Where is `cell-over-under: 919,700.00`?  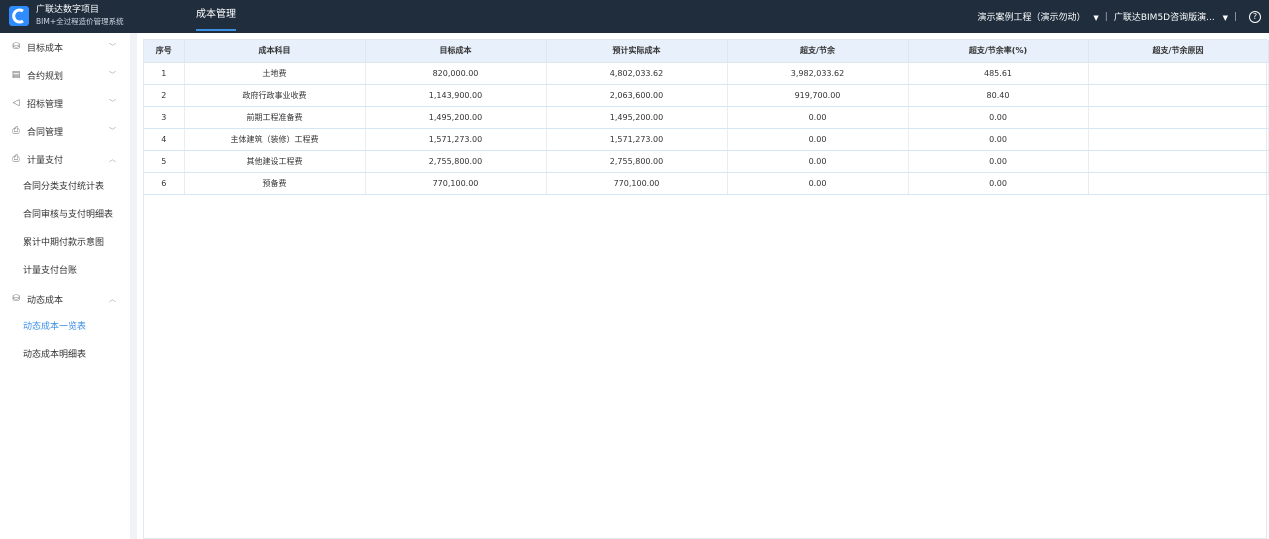
cell-over-under: 919,700.00 is located at coordinates (818, 95).